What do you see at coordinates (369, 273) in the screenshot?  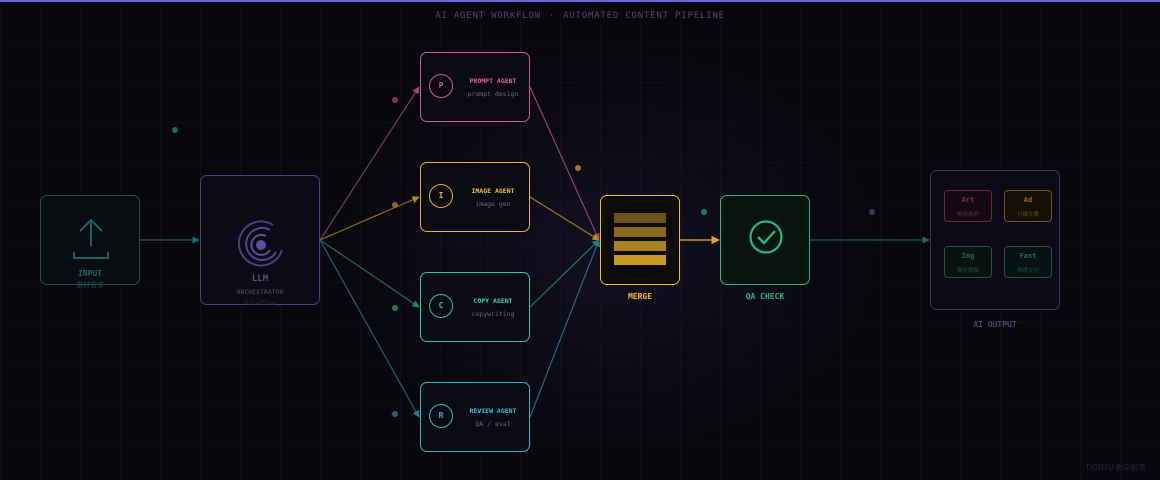 I see `wire-llm-copy` at bounding box center [369, 273].